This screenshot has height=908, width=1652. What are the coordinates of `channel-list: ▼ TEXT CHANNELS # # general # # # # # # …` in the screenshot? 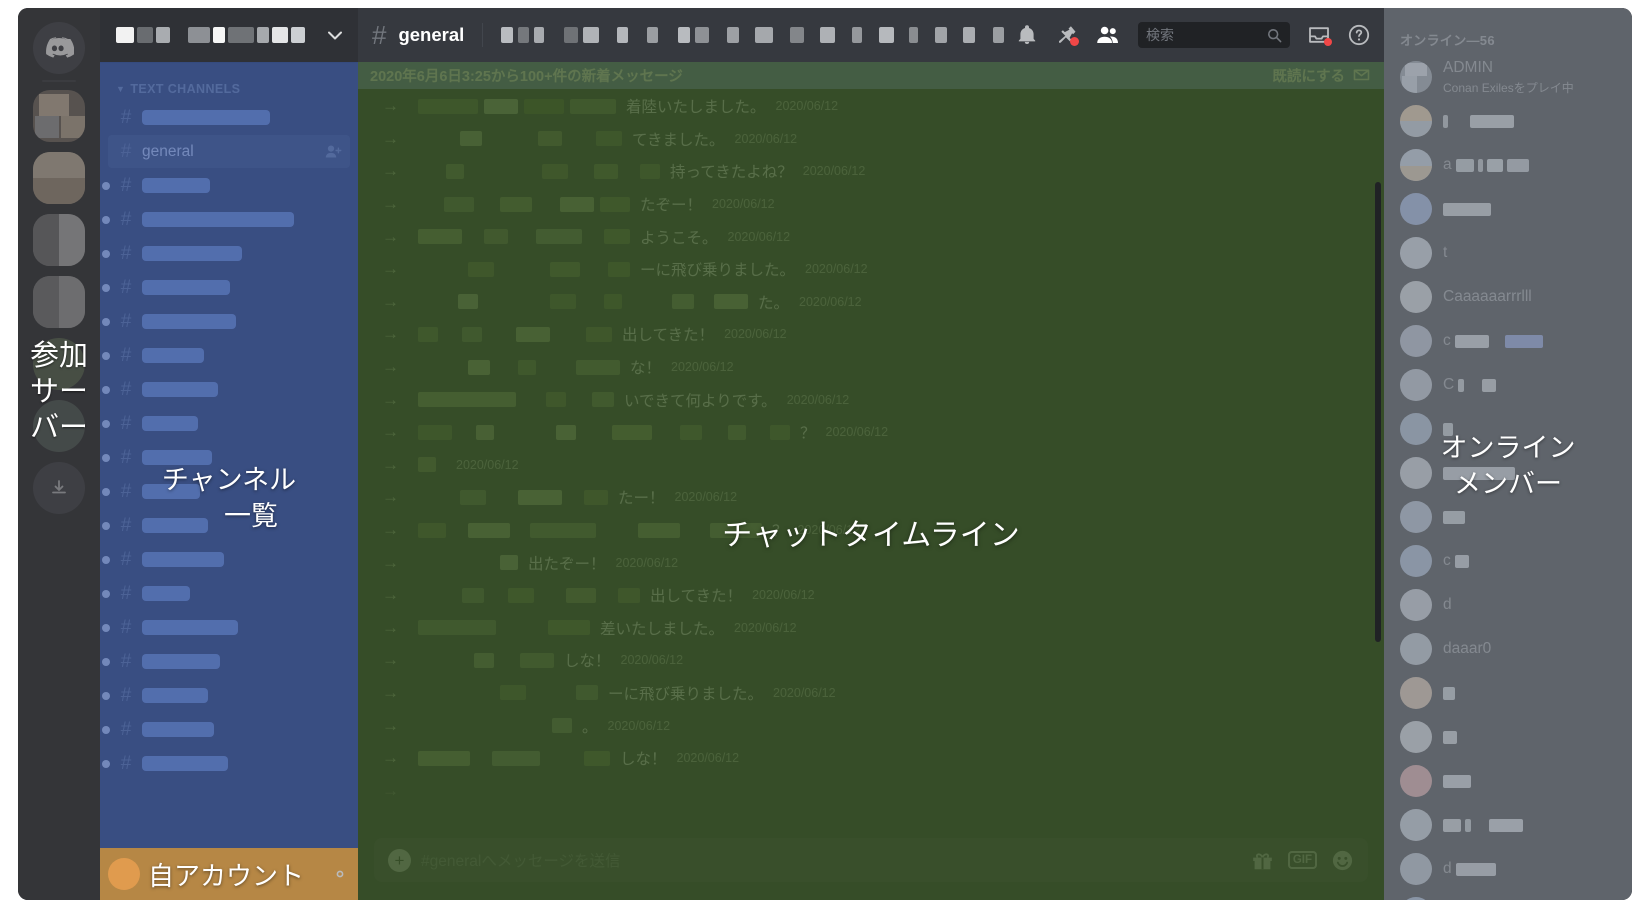 It's located at (229, 455).